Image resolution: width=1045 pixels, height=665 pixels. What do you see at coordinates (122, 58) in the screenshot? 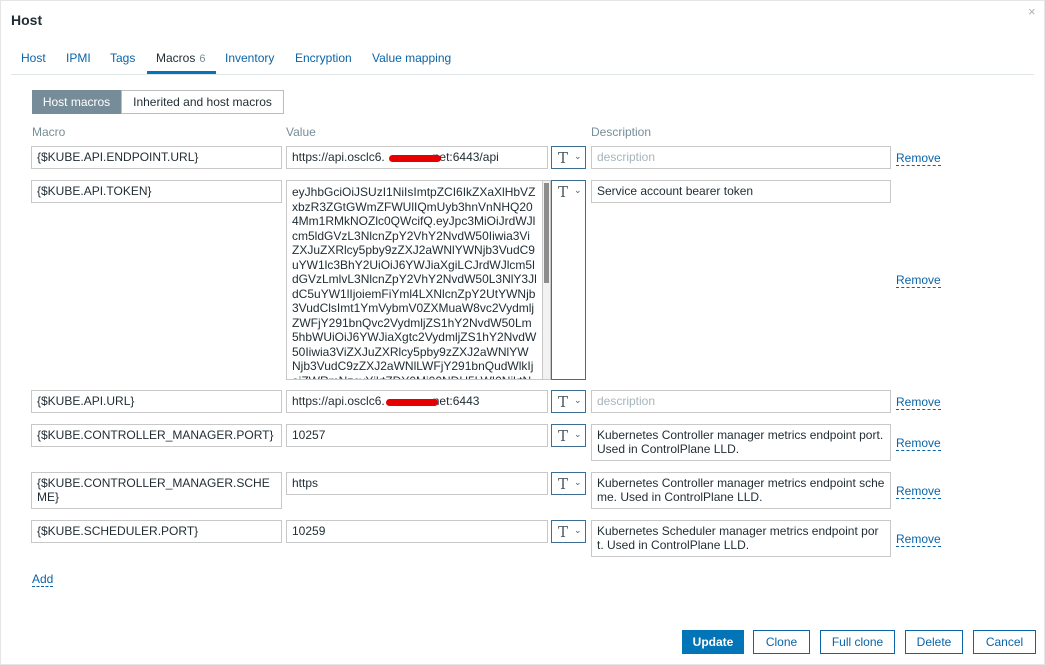
I see `tab-tags: Tags` at bounding box center [122, 58].